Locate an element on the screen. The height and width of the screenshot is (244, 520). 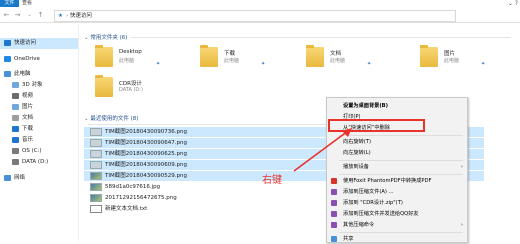
forward-icon: → is located at coordinates (17, 15).